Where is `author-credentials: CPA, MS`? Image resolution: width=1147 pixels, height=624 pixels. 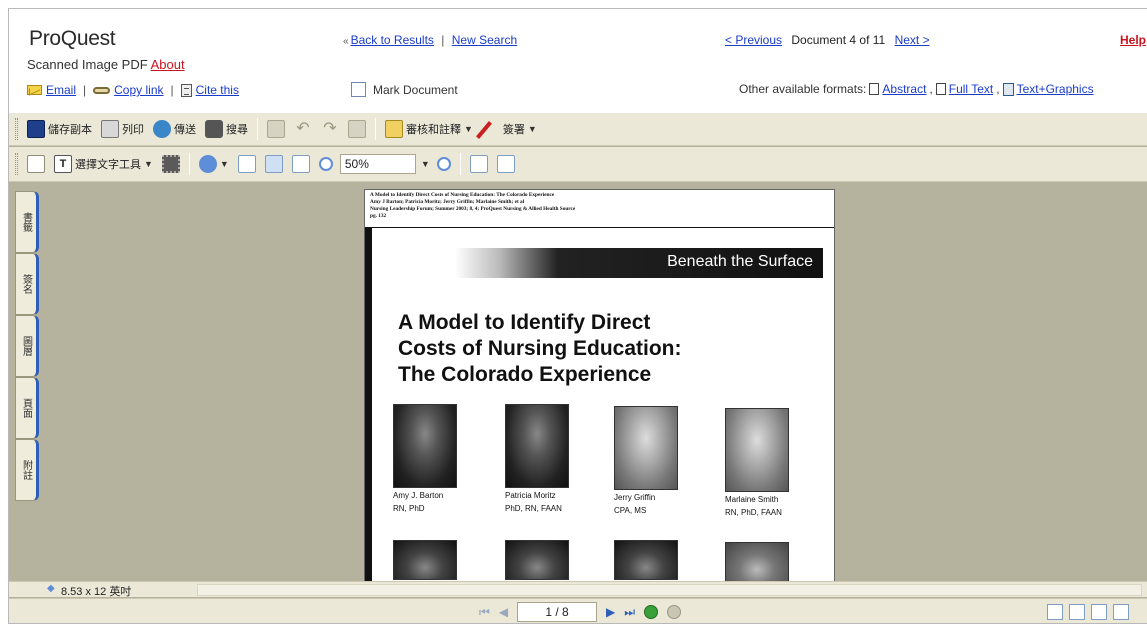 author-credentials: CPA, MS is located at coordinates (630, 510).